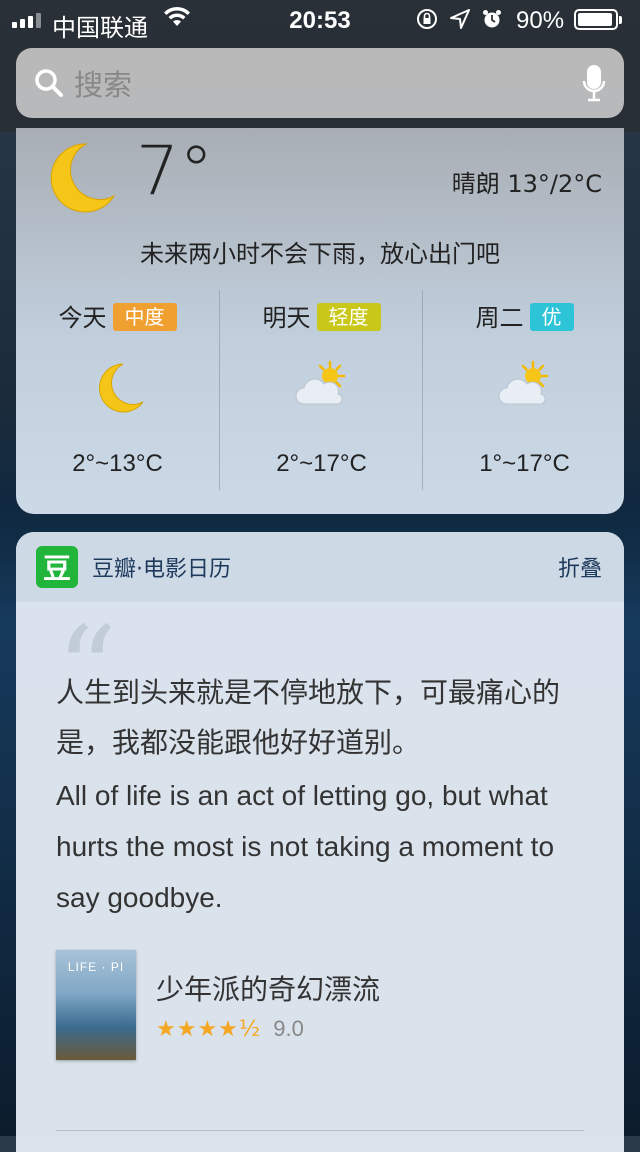 This screenshot has width=640, height=1152. Describe the element at coordinates (96, 1005) in the screenshot. I see `movie-poster: LIFE · PI` at that location.